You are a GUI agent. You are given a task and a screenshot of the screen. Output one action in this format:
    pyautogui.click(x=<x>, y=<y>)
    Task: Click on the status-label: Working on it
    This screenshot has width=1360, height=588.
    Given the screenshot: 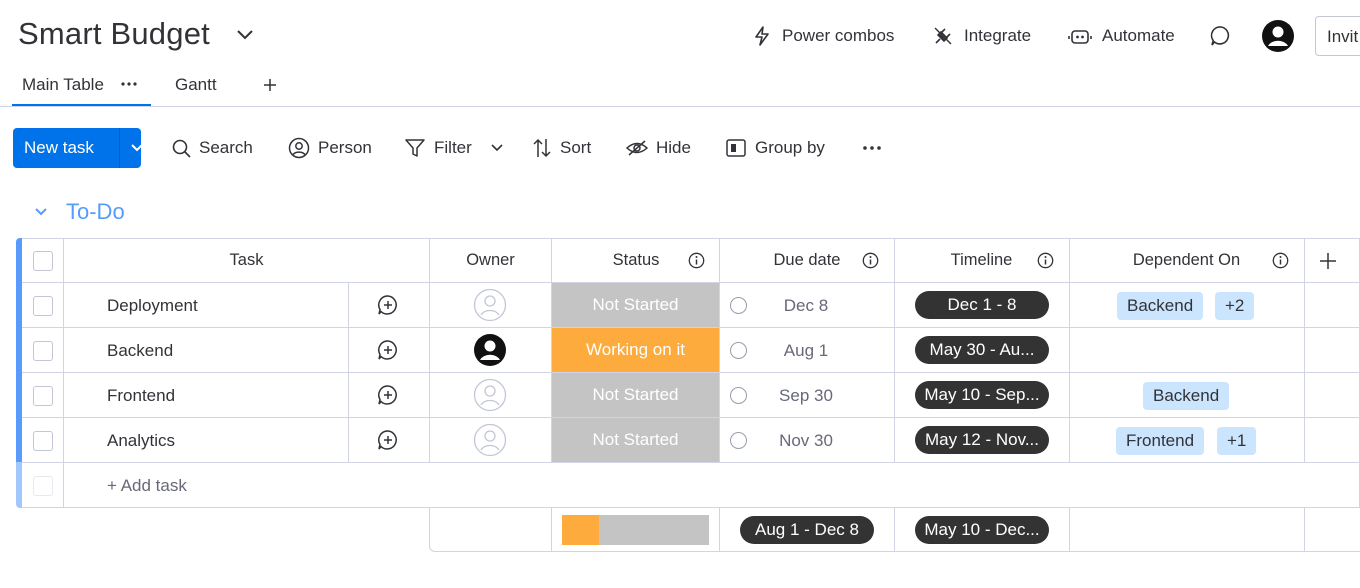 What is the action you would take?
    pyautogui.click(x=635, y=350)
    